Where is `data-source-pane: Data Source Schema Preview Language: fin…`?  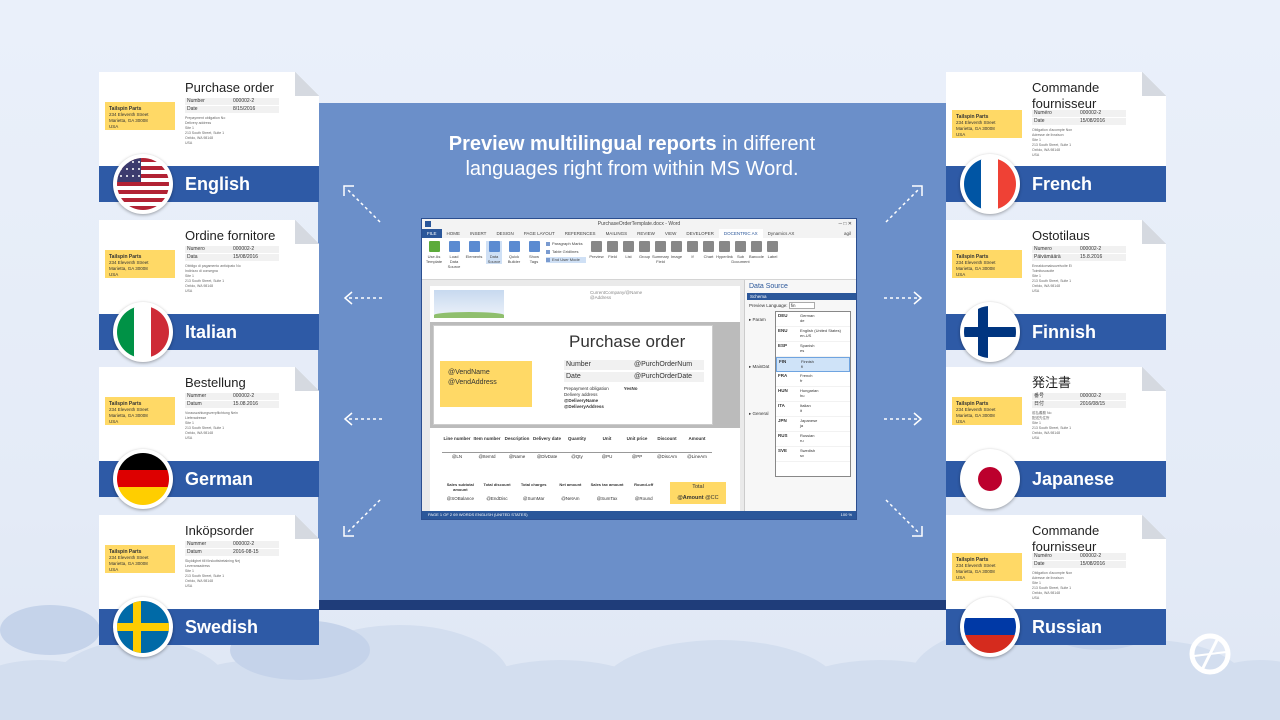
data-source-pane: Data Source Schema Preview Language: fin… is located at coordinates (800, 396).